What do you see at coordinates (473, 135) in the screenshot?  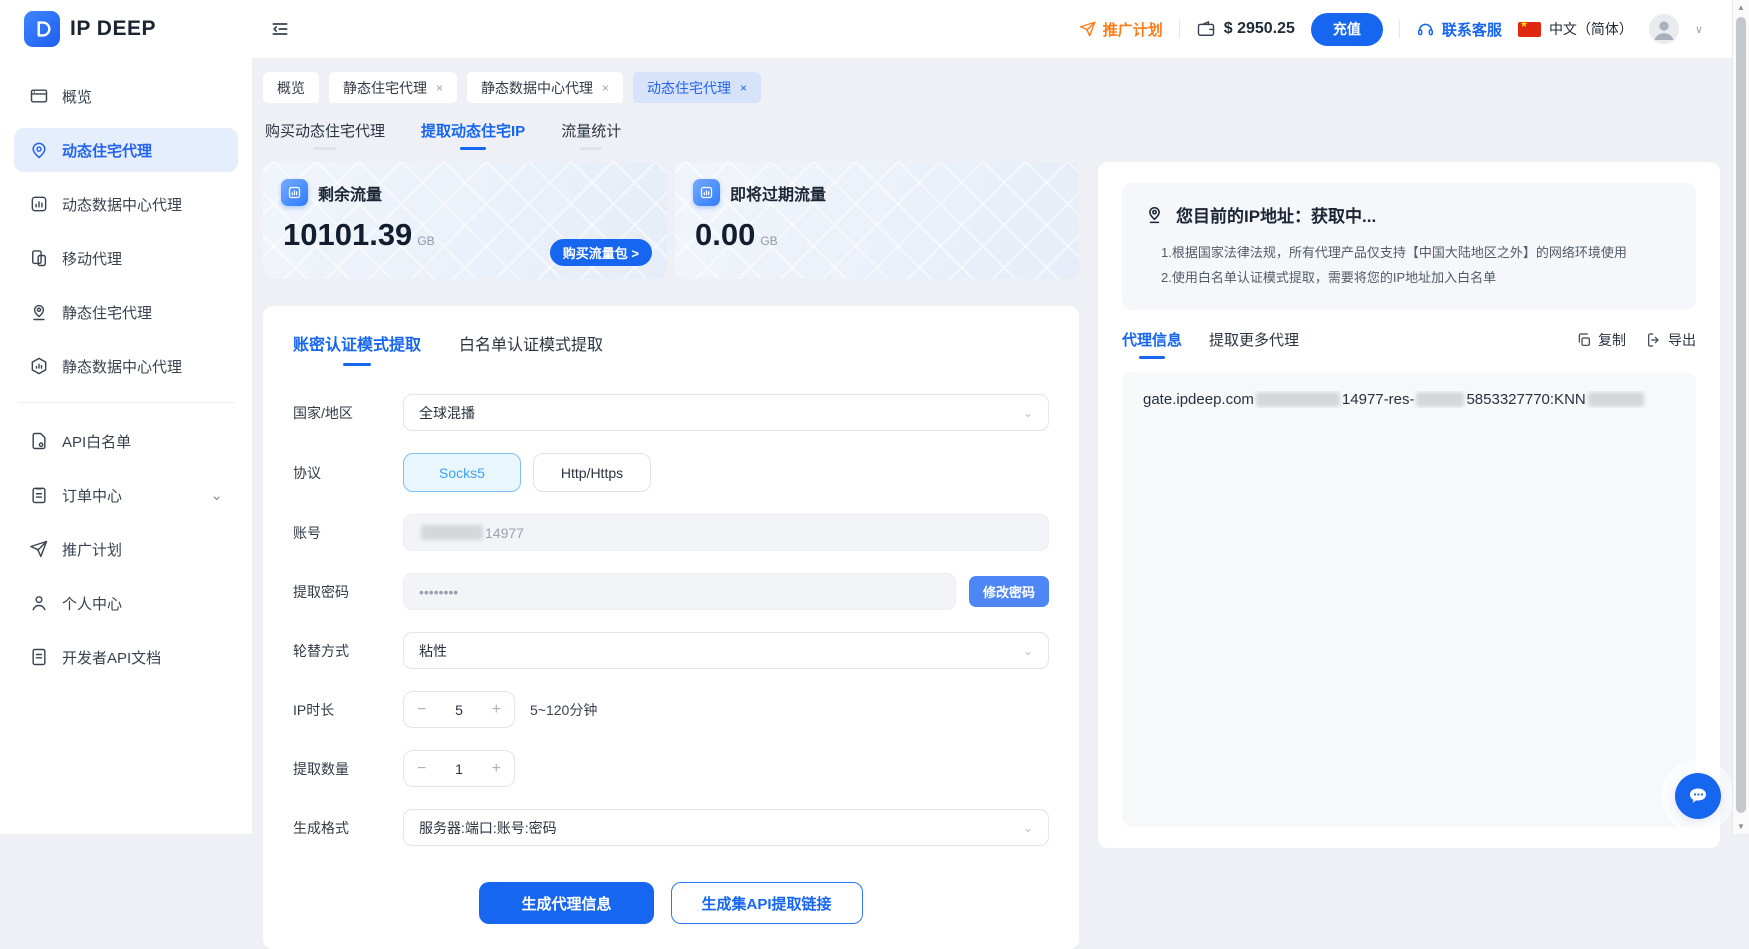 I see `subtab-extract-ip: 提取动态住宅IP` at bounding box center [473, 135].